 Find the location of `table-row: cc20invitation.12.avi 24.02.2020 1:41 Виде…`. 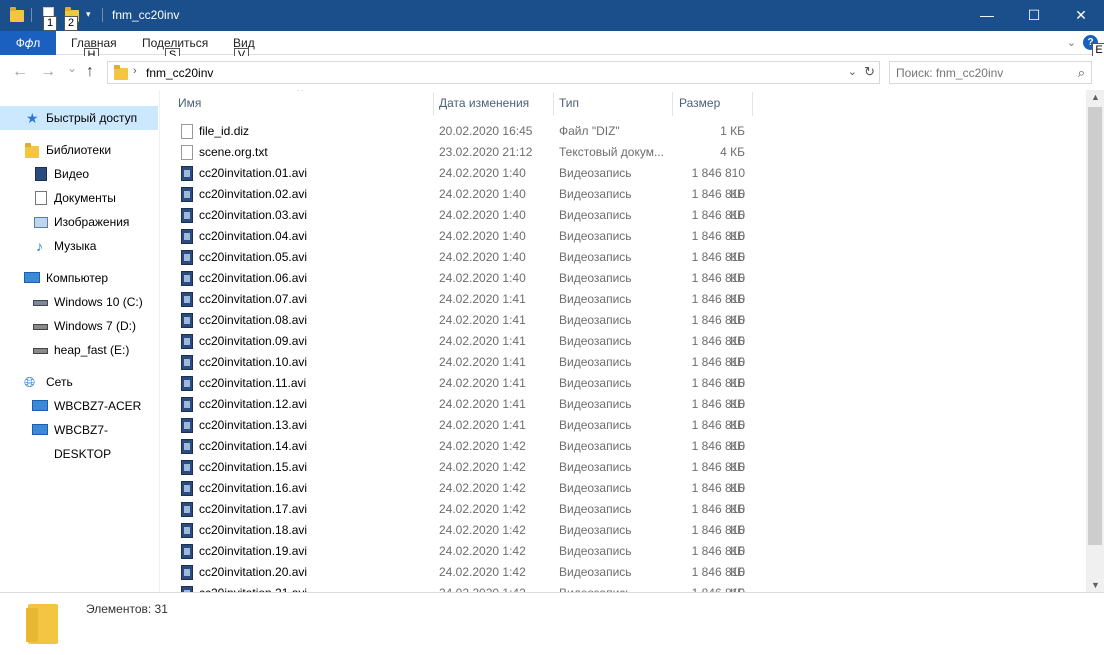

table-row: cc20invitation.12.avi 24.02.2020 1:41 Виде… is located at coordinates (623, 413).